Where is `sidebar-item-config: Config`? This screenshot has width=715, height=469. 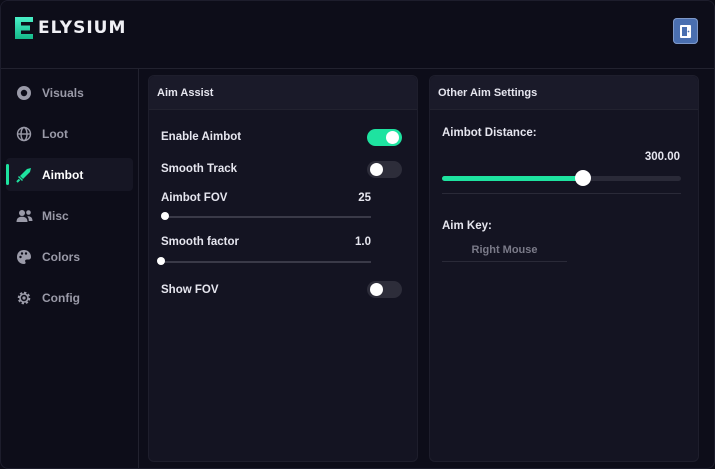
sidebar-item-config: Config is located at coordinates (69, 297).